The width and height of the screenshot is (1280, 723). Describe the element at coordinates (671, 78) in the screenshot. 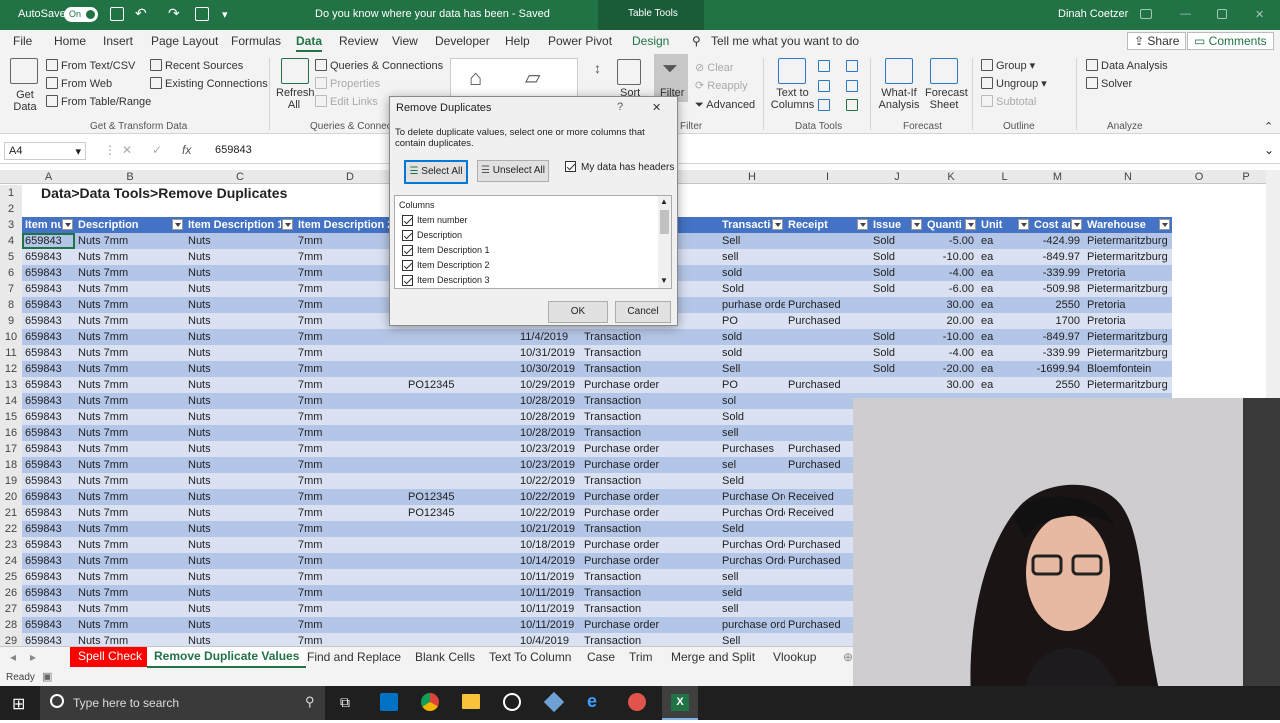

I see `filter-button: ⏷ Filter` at that location.